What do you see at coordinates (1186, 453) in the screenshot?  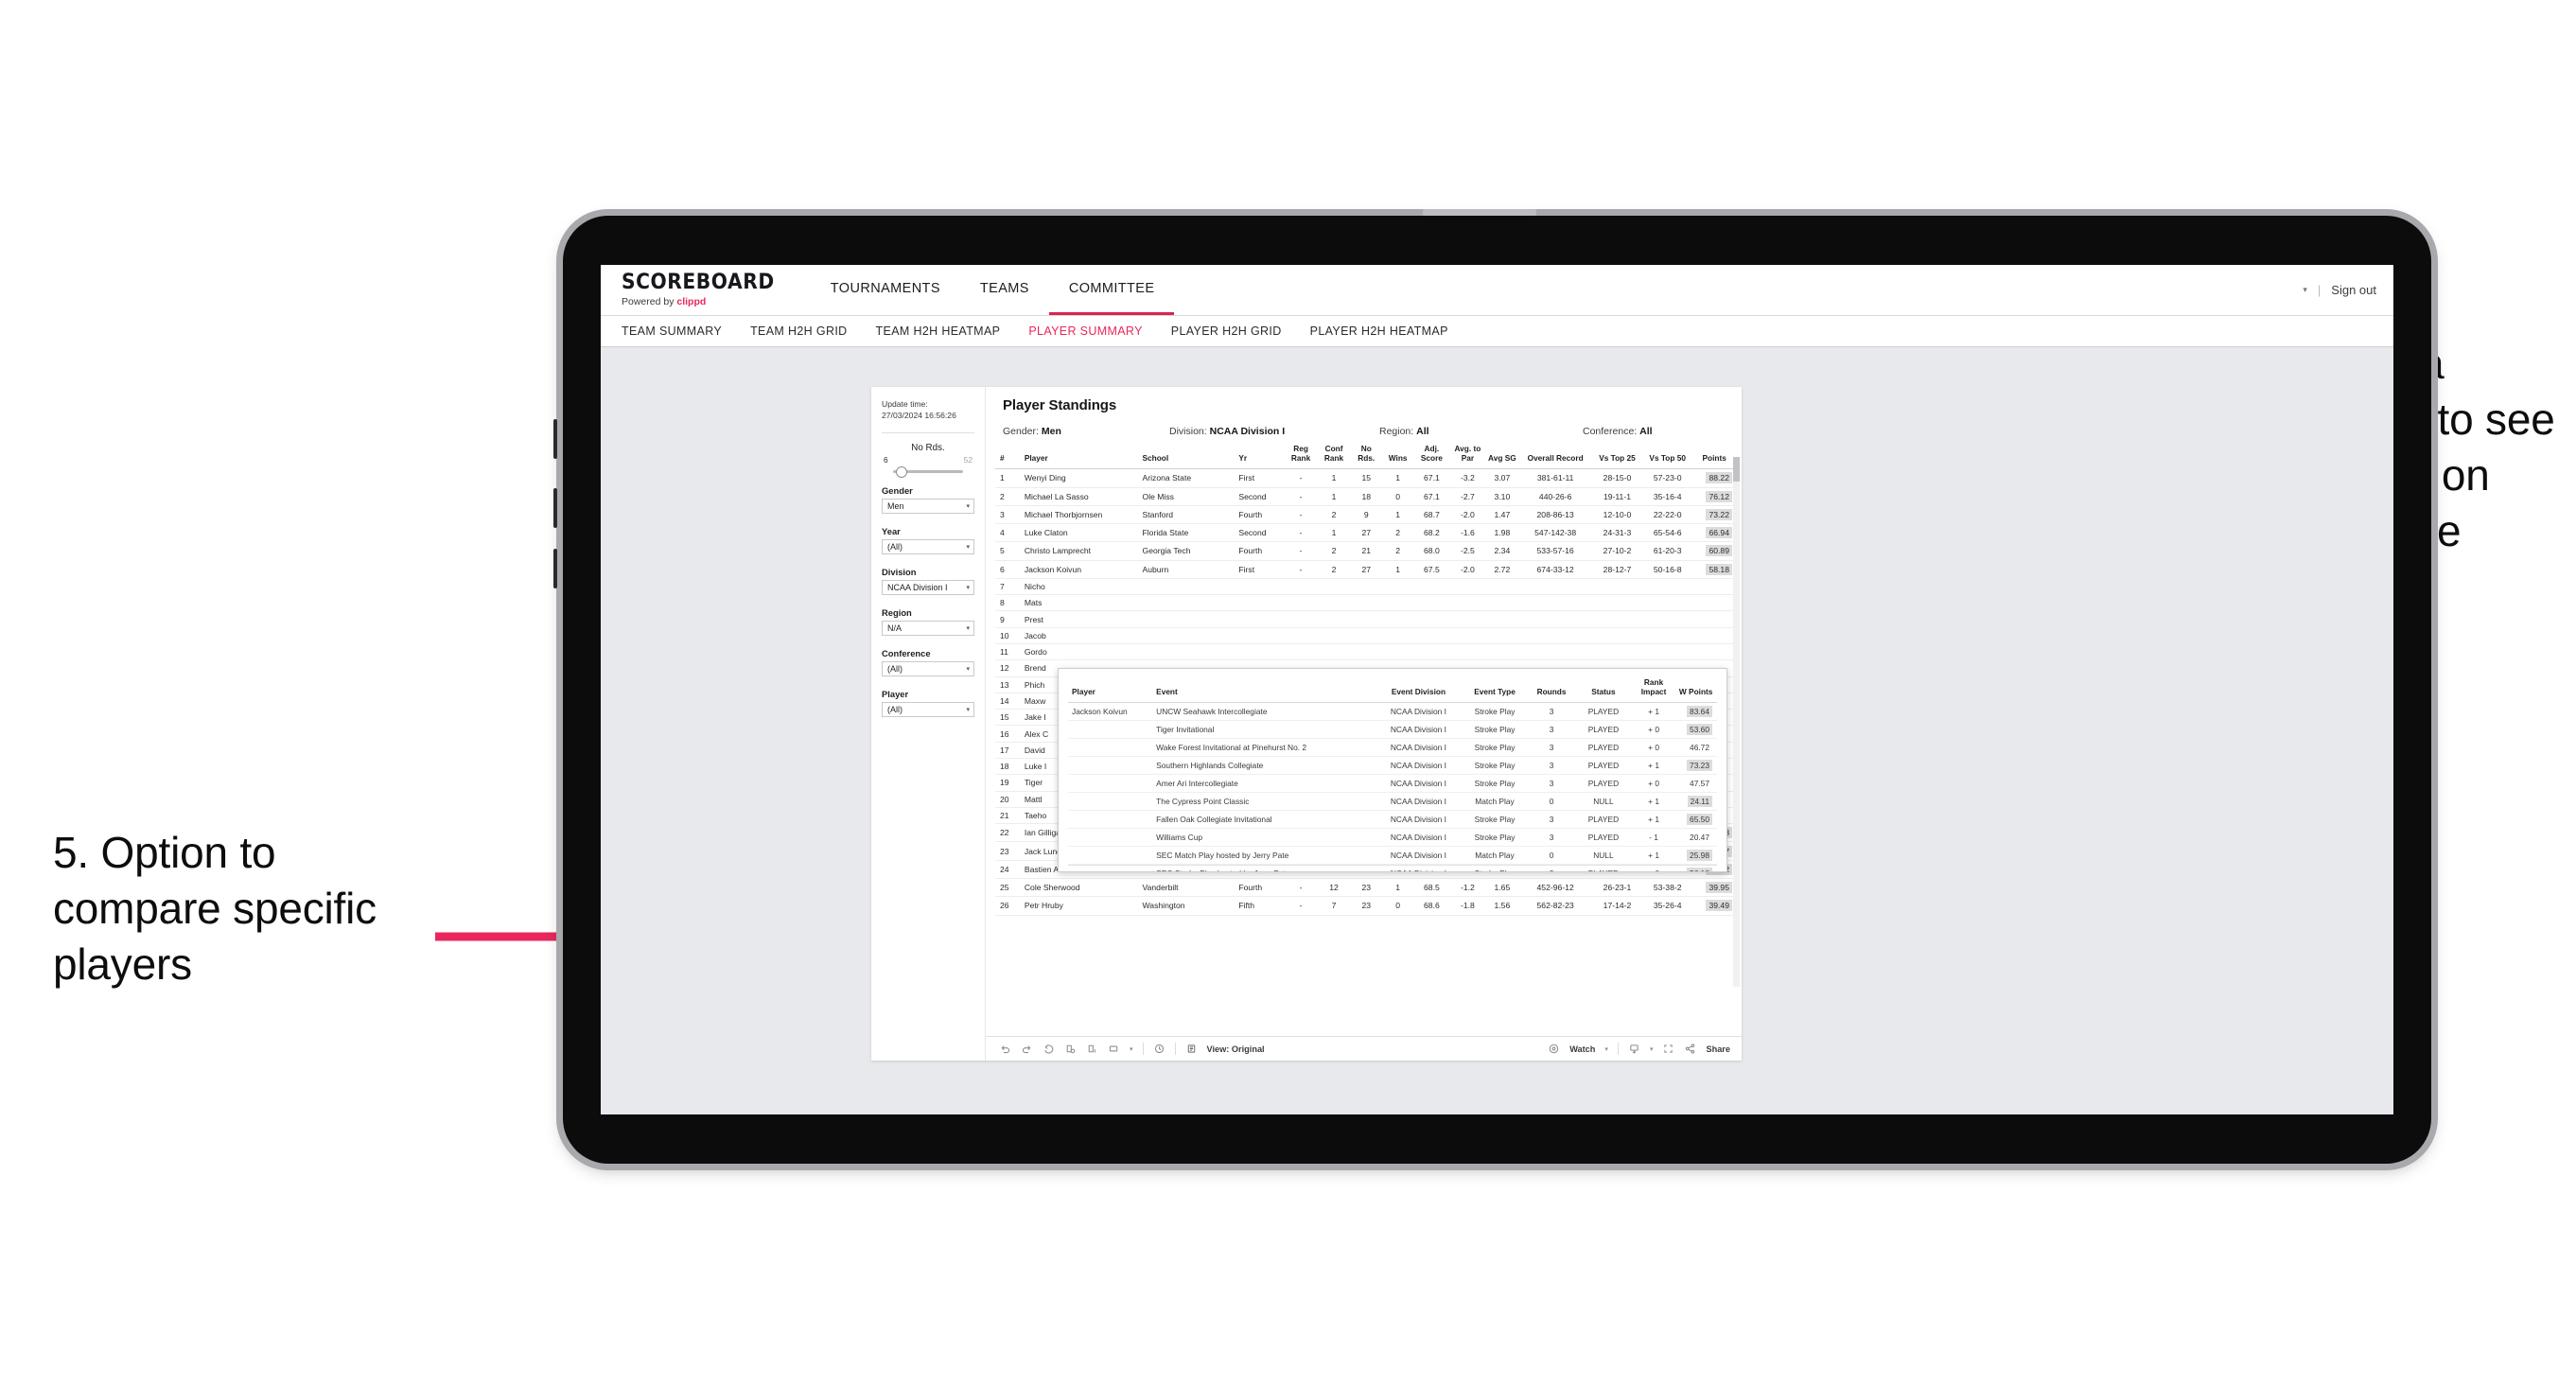 I see `col-school: School` at bounding box center [1186, 453].